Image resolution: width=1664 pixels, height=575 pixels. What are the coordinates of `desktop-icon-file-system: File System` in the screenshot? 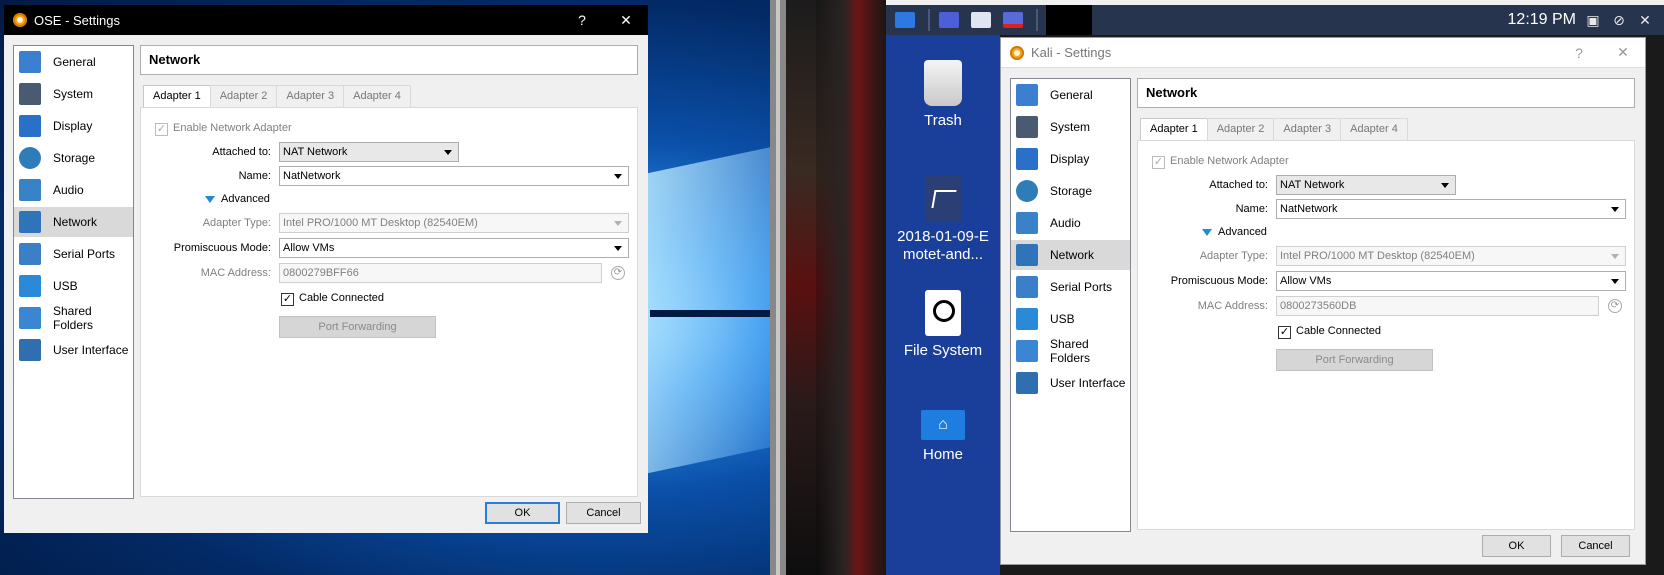 It's located at (943, 324).